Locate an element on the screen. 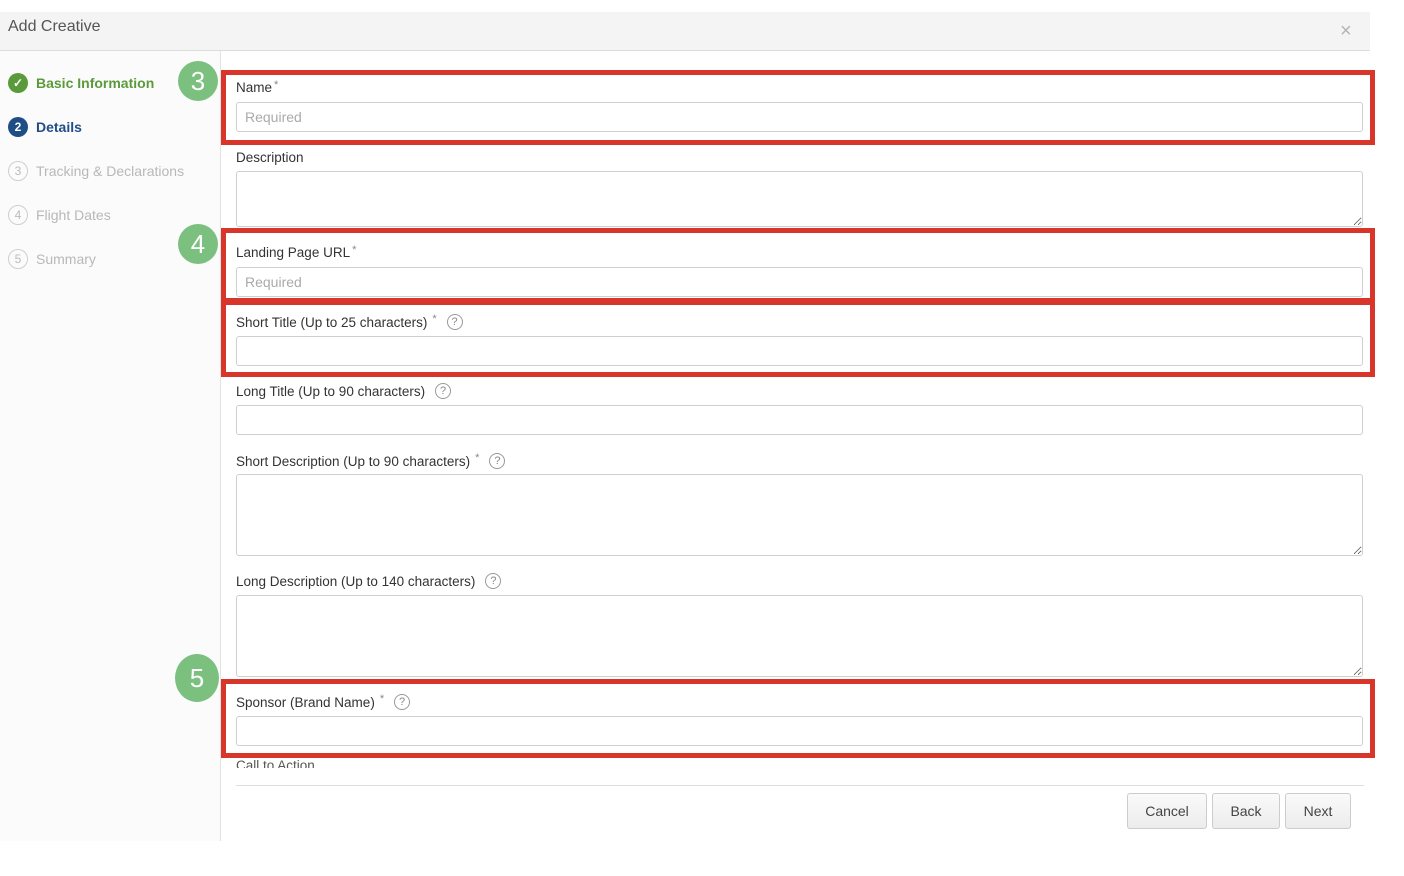 This screenshot has width=1404, height=876. next-button: Next is located at coordinates (1318, 811).